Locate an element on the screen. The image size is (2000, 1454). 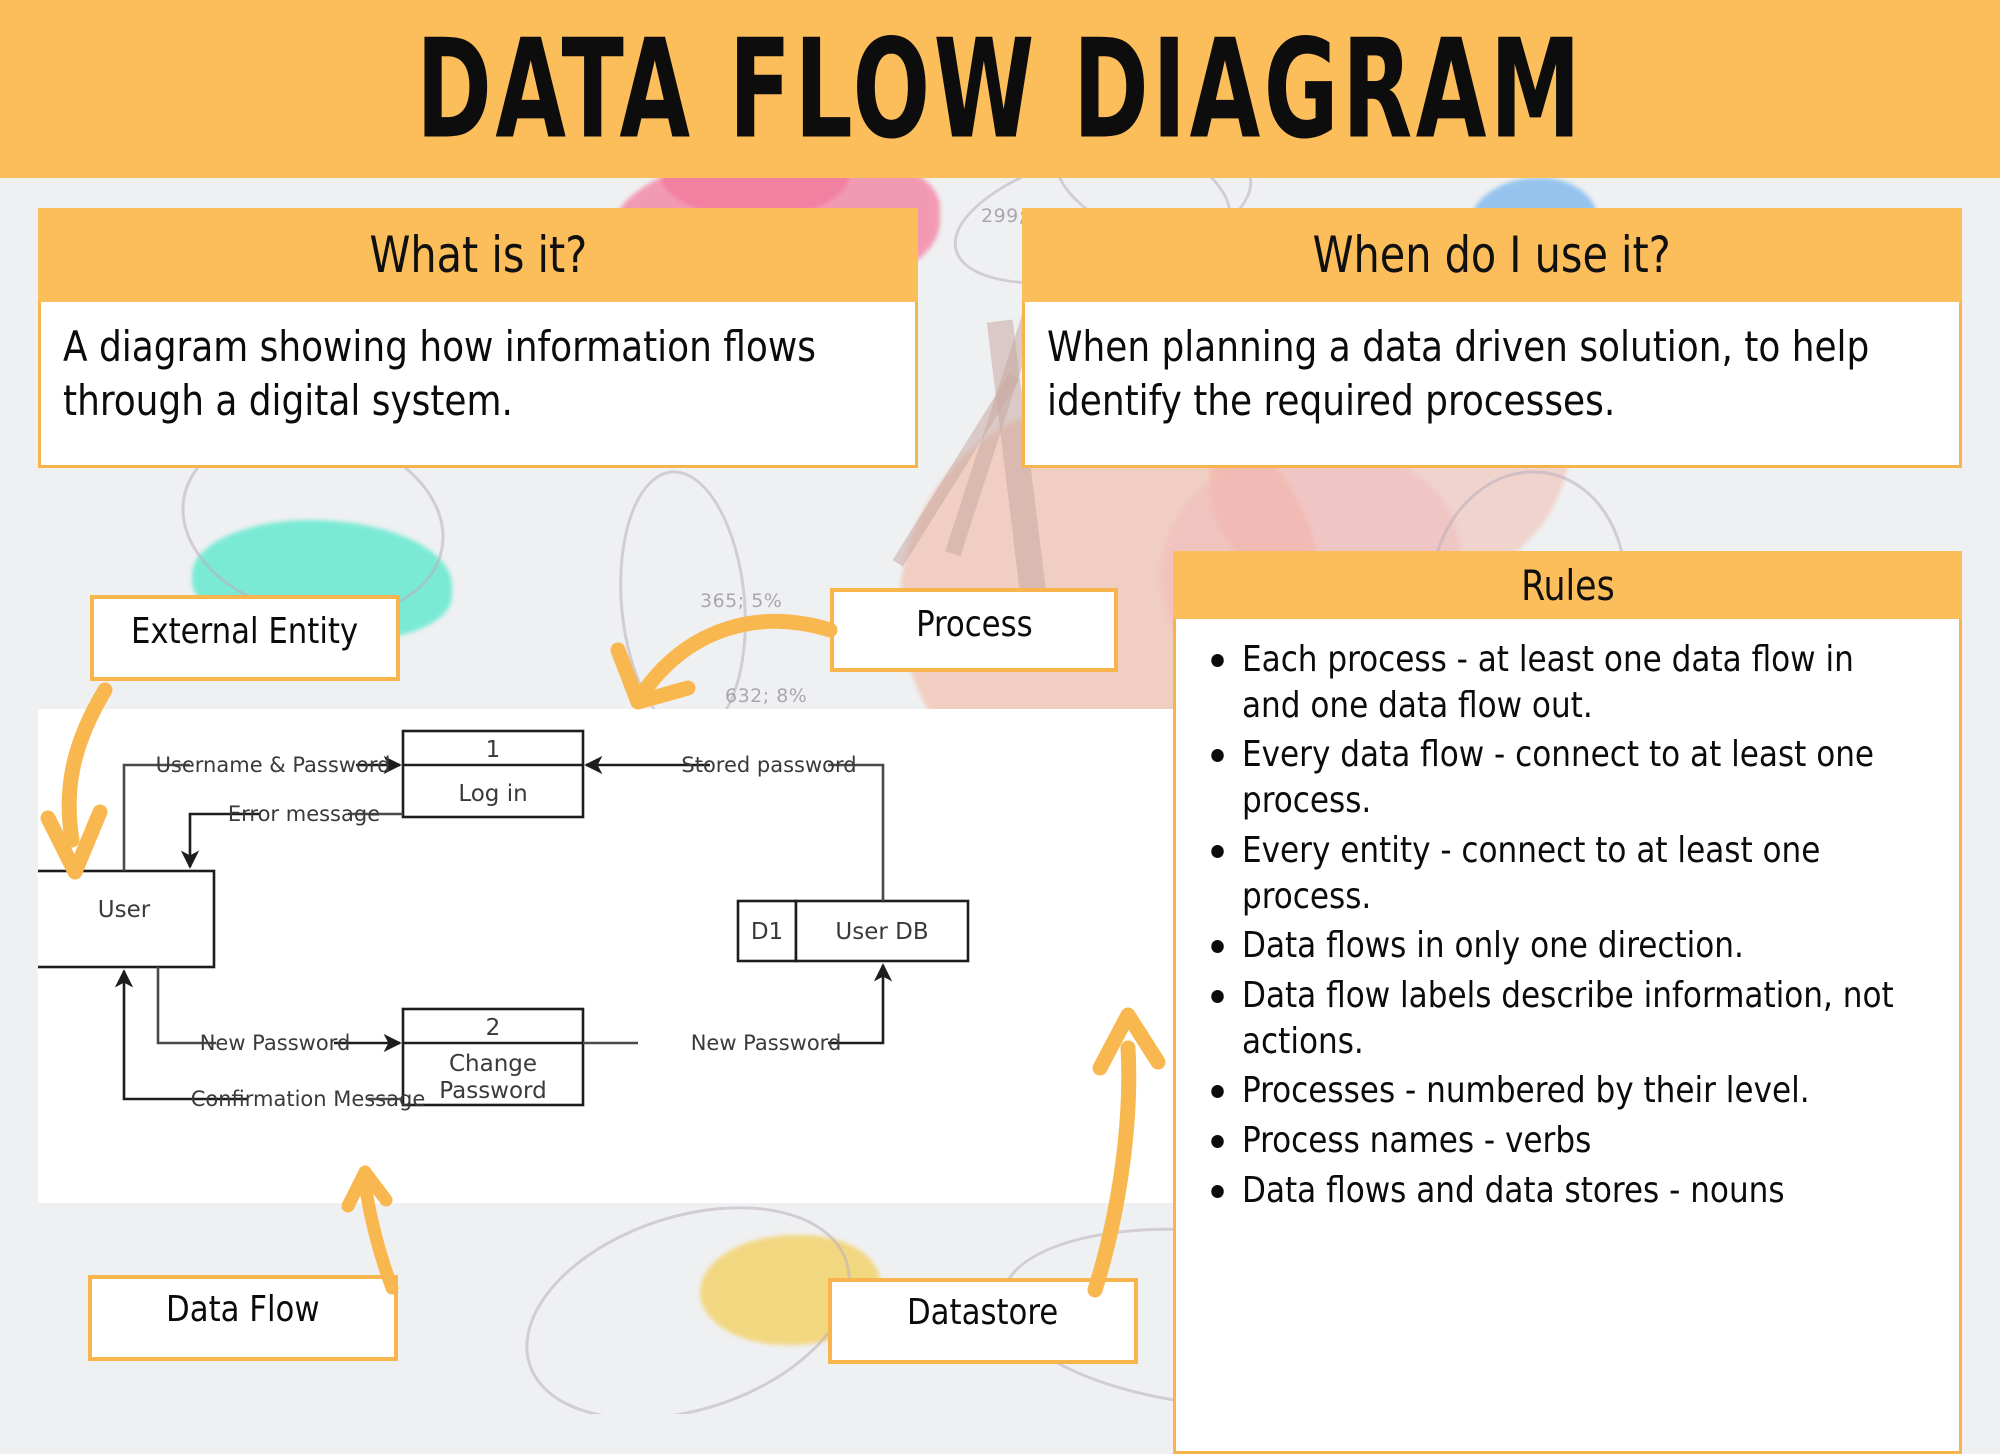
entity-user-label: User is located at coordinates (124, 910).